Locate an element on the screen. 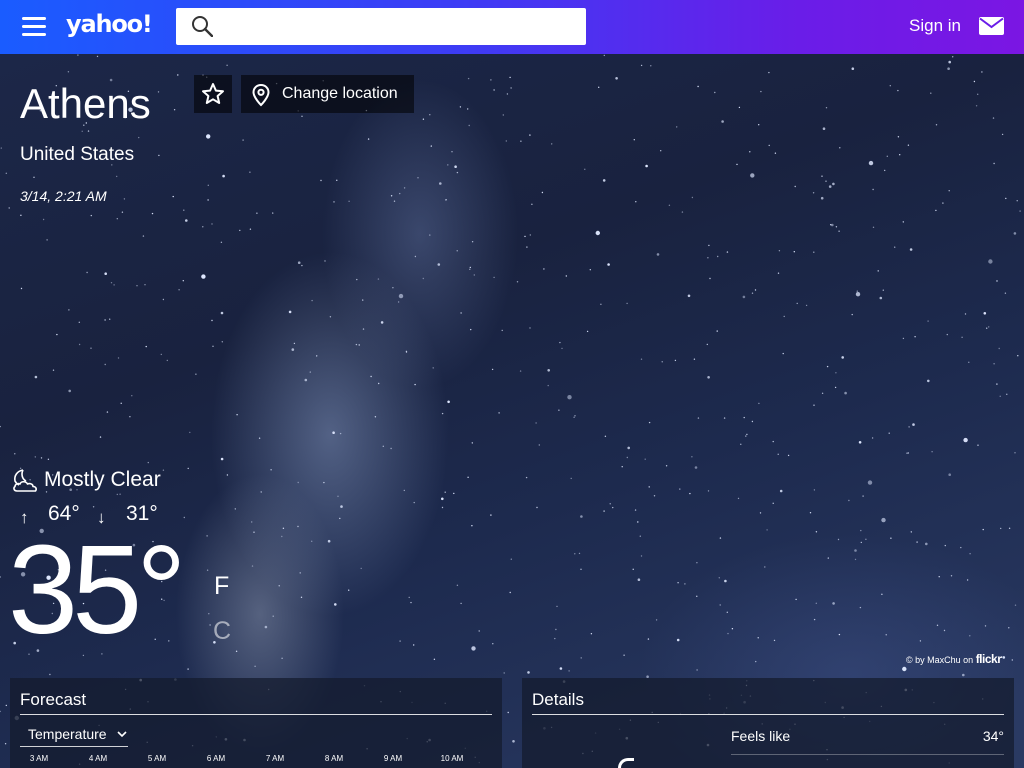 This screenshot has height=768, width=1024. star-icon is located at coordinates (213, 93).